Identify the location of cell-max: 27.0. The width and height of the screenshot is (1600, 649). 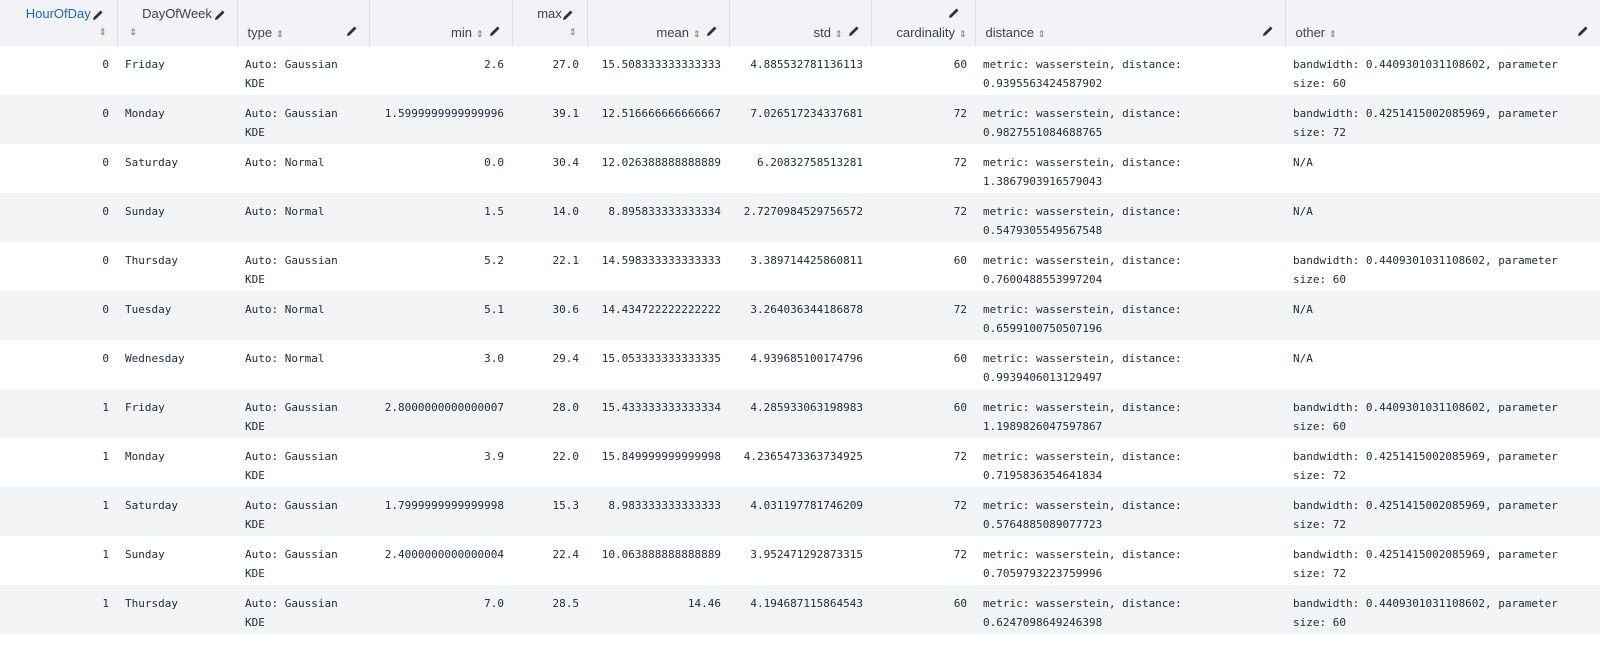
(566, 64).